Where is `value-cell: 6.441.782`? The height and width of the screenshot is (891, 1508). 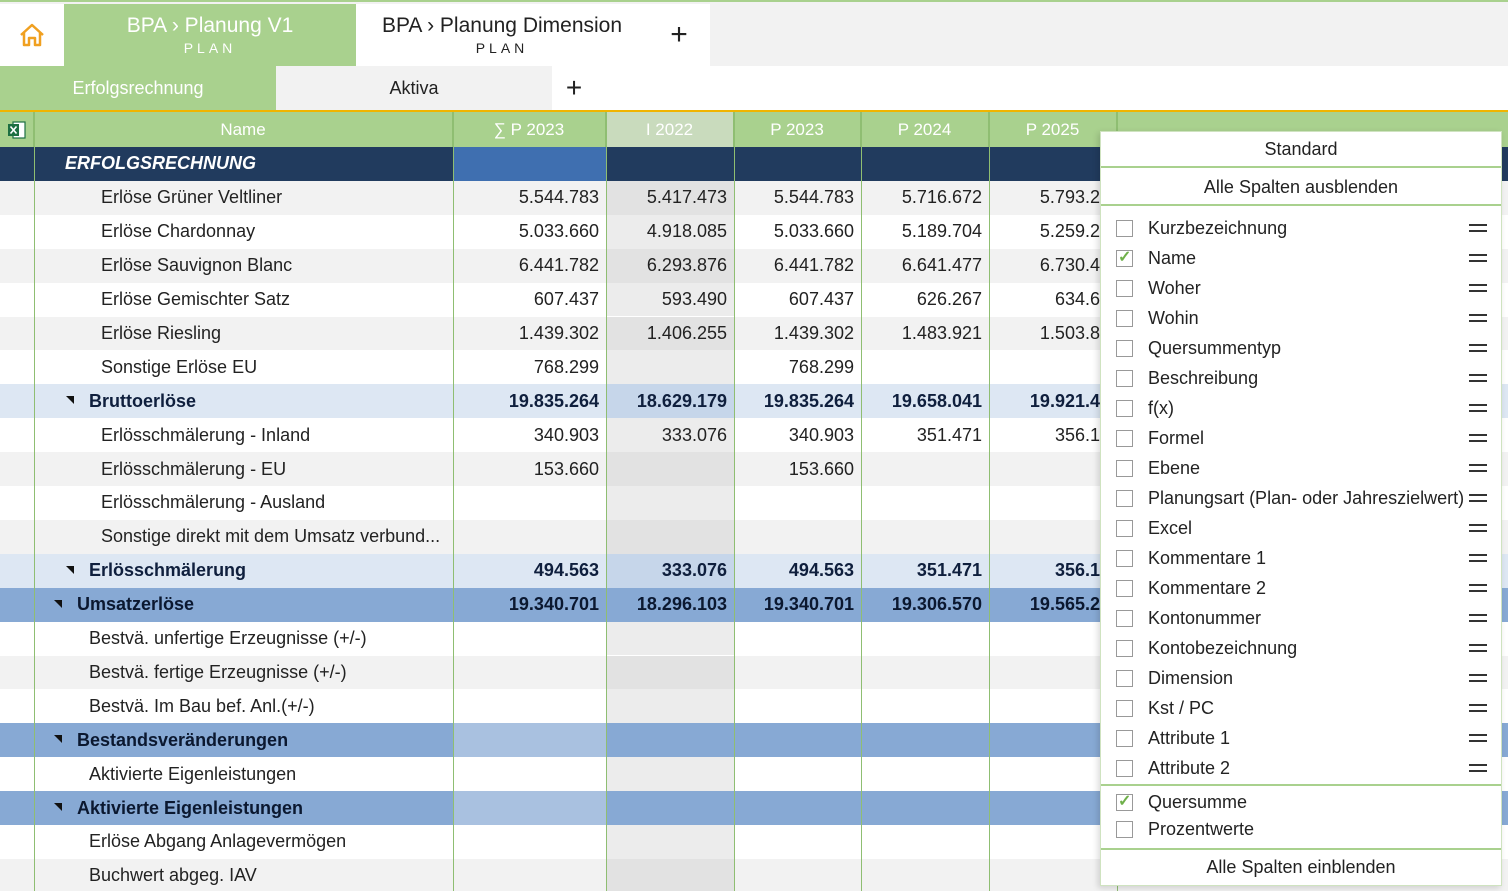 value-cell: 6.441.782 is located at coordinates (529, 266).